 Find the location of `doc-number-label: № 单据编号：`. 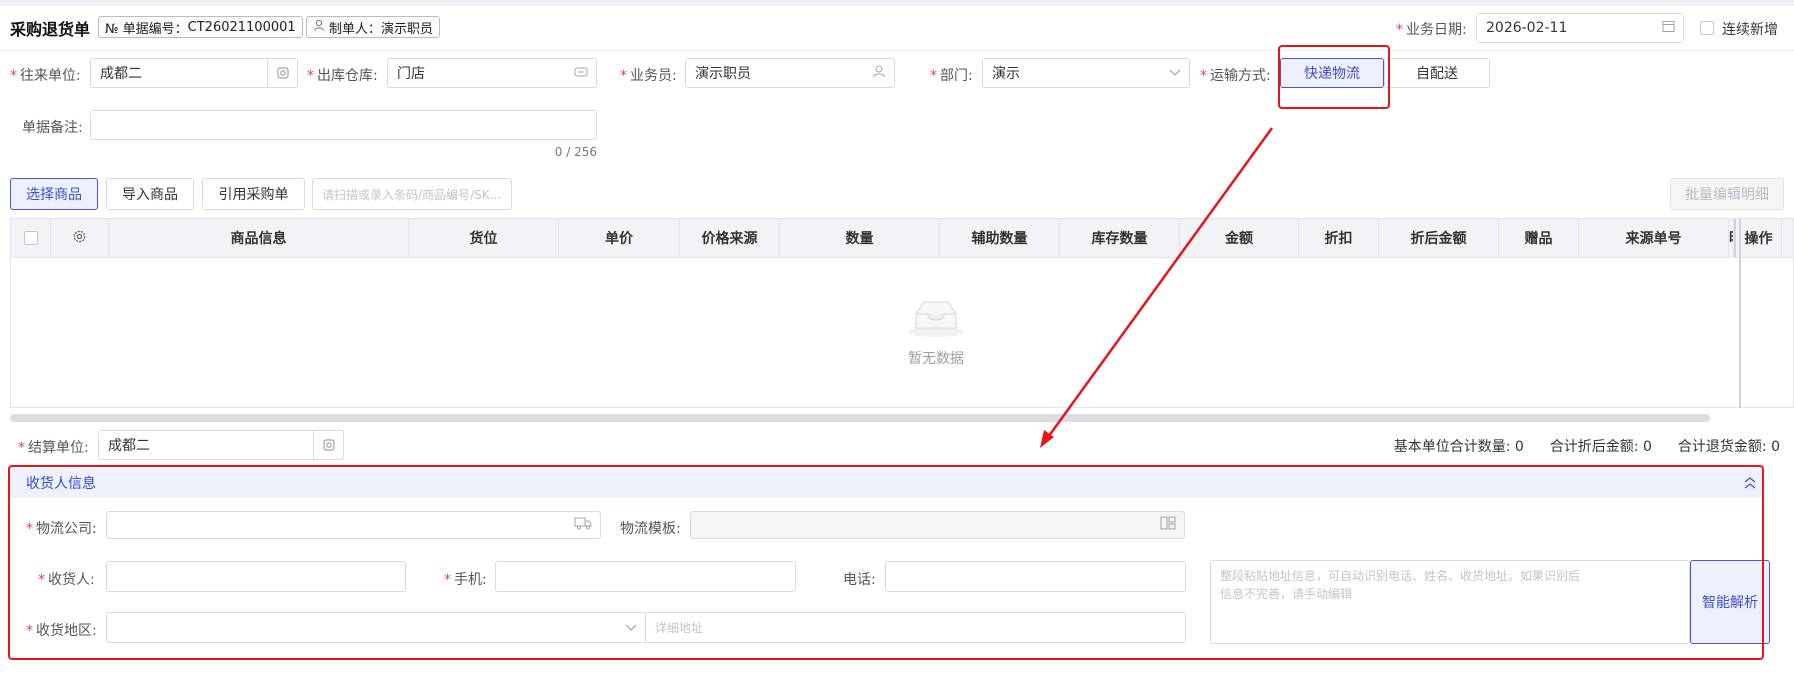

doc-number-label: № 单据编号： is located at coordinates (146, 29).